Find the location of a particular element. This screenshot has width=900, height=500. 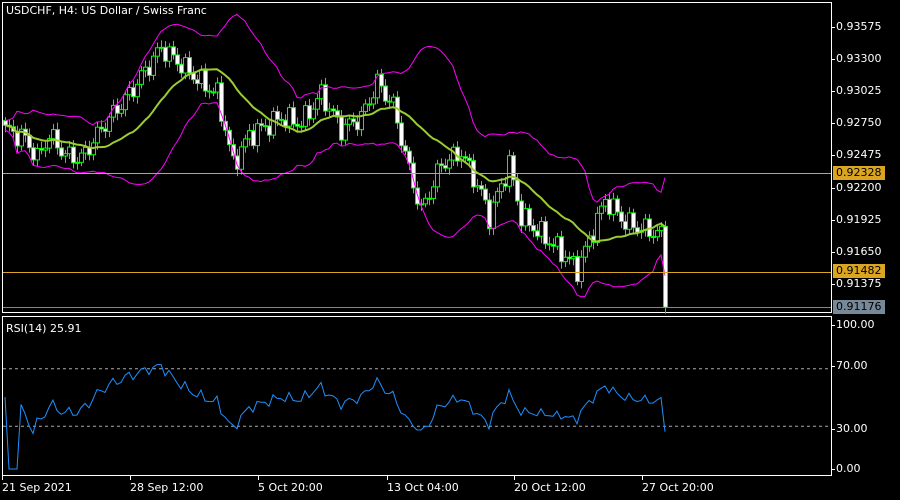

rsi-tick: 70.00 is located at coordinates (852, 365).